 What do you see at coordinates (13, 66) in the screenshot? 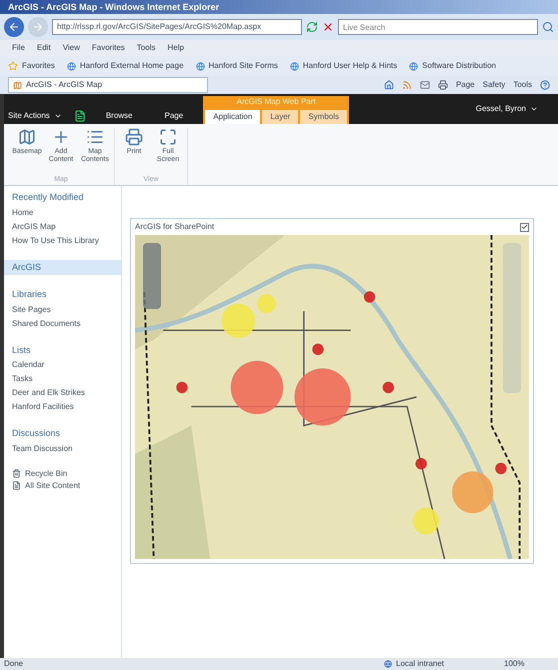
I see `star-icon` at bounding box center [13, 66].